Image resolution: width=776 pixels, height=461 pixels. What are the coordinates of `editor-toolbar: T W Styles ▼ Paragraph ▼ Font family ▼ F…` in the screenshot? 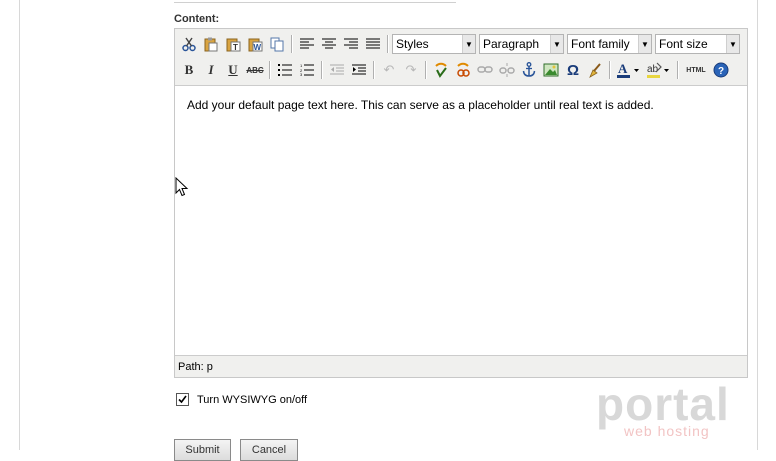 It's located at (461, 57).